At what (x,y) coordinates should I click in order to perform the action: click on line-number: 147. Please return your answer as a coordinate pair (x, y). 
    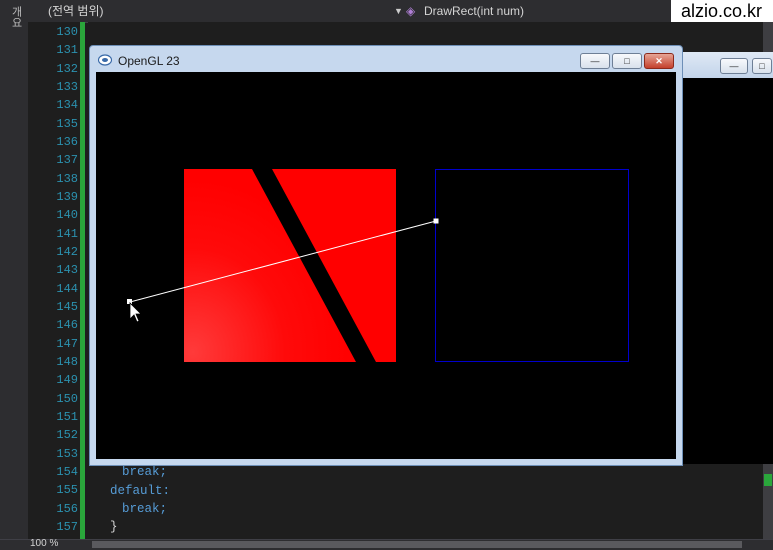
    Looking at the image, I should click on (67, 343).